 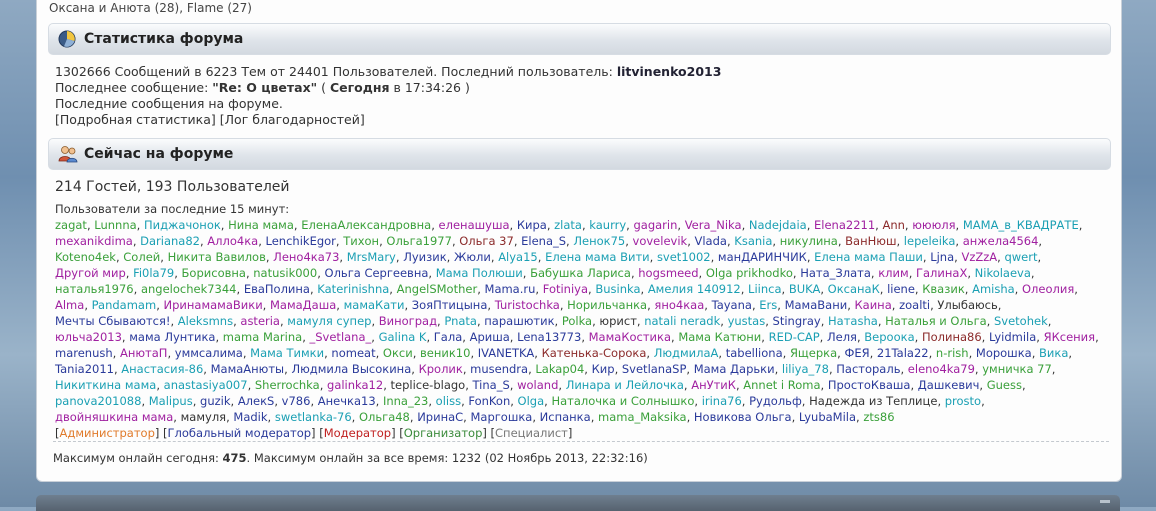 What do you see at coordinates (69, 305) in the screenshot?
I see `online-user-link: Alma` at bounding box center [69, 305].